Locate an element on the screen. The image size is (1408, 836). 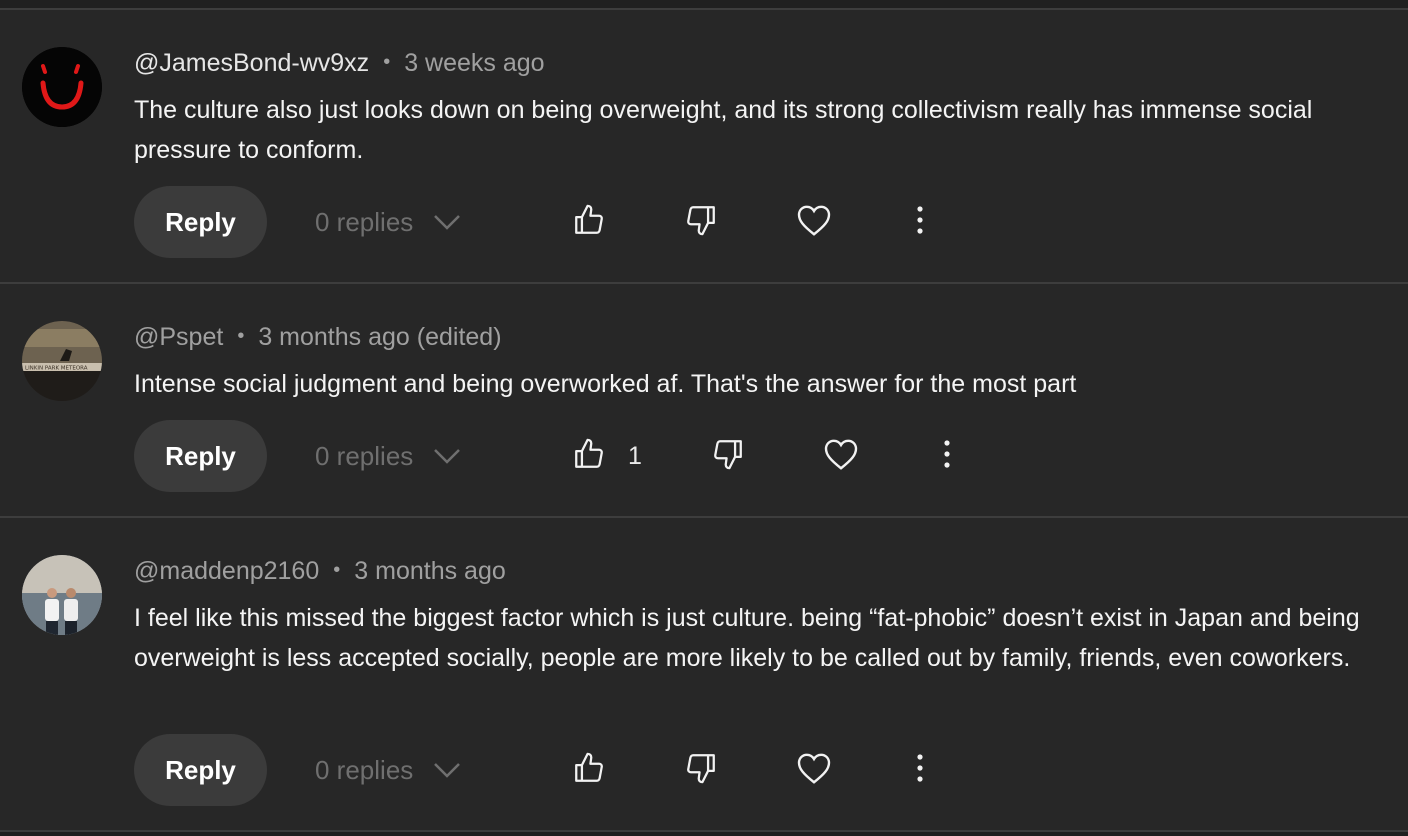
comment-meta: @JamesBond-wv9xz • 3 weeks ago is located at coordinates (339, 62).